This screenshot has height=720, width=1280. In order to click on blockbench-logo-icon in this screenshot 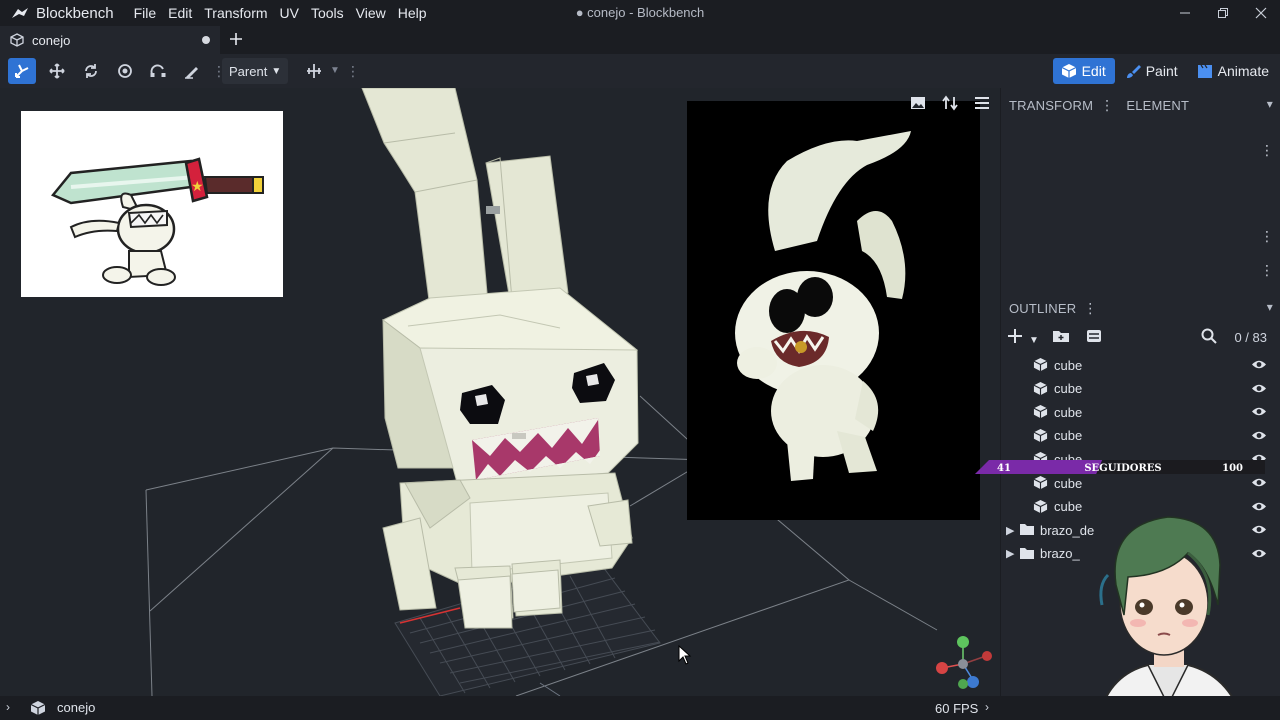, I will do `click(20, 13)`.